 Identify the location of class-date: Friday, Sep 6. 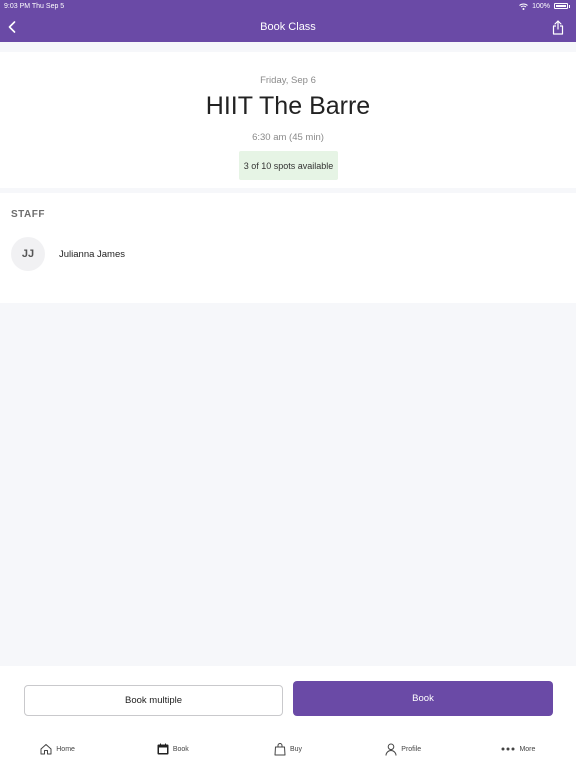
(288, 80).